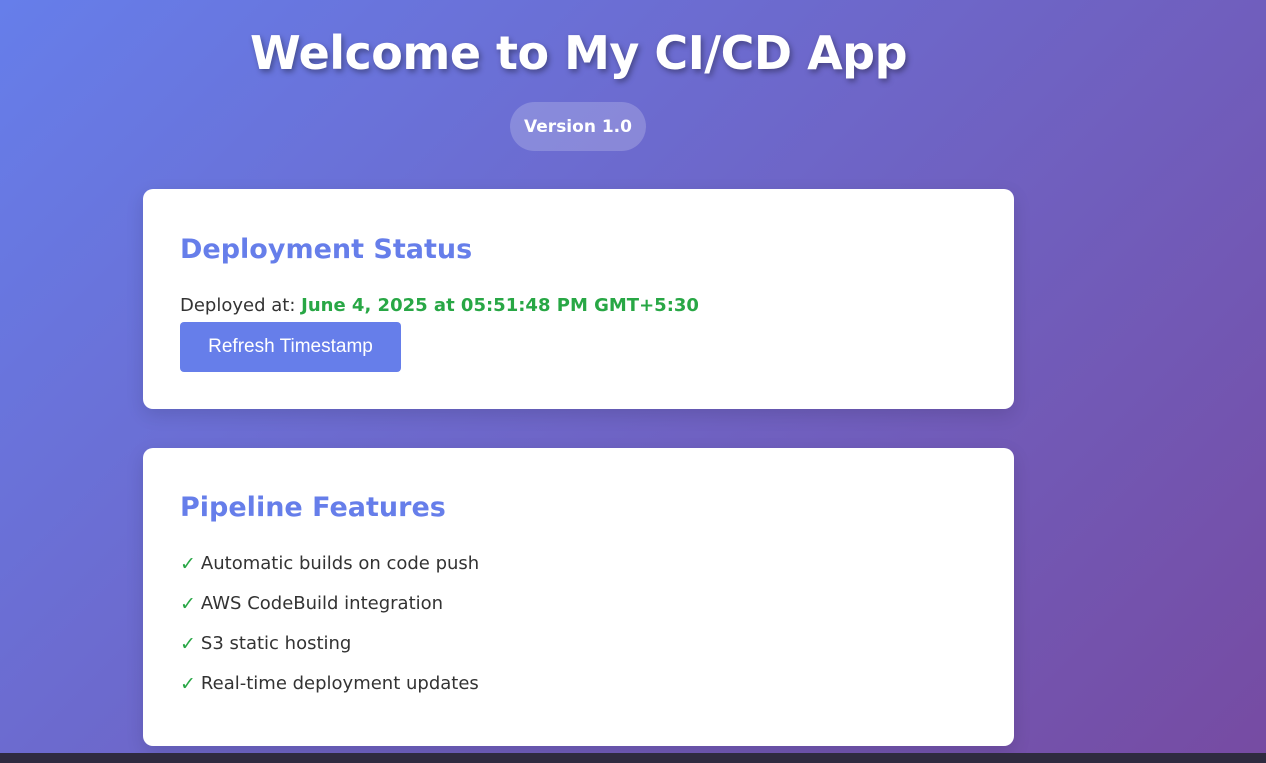 This screenshot has height=763, width=1266. Describe the element at coordinates (633, 758) in the screenshot. I see `bottom-bar` at that location.